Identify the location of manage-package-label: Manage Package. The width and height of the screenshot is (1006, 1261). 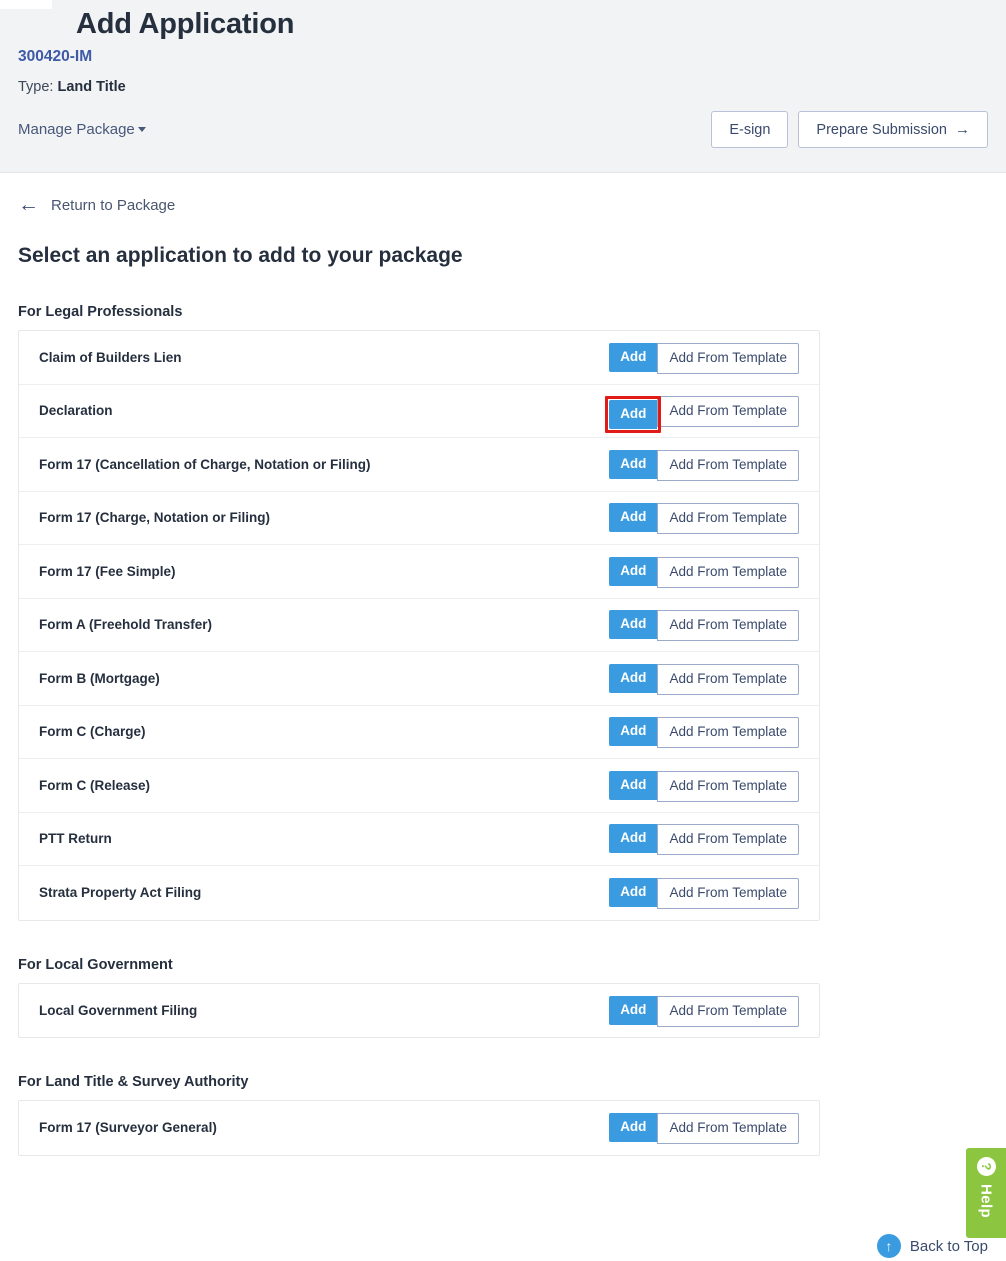
(76, 129).